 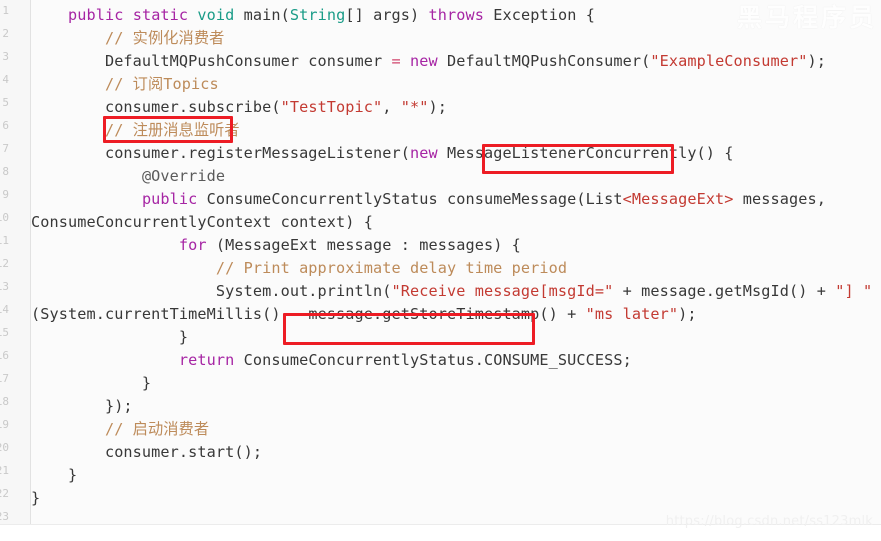 I want to click on code-token: });, so click(x=82, y=406).